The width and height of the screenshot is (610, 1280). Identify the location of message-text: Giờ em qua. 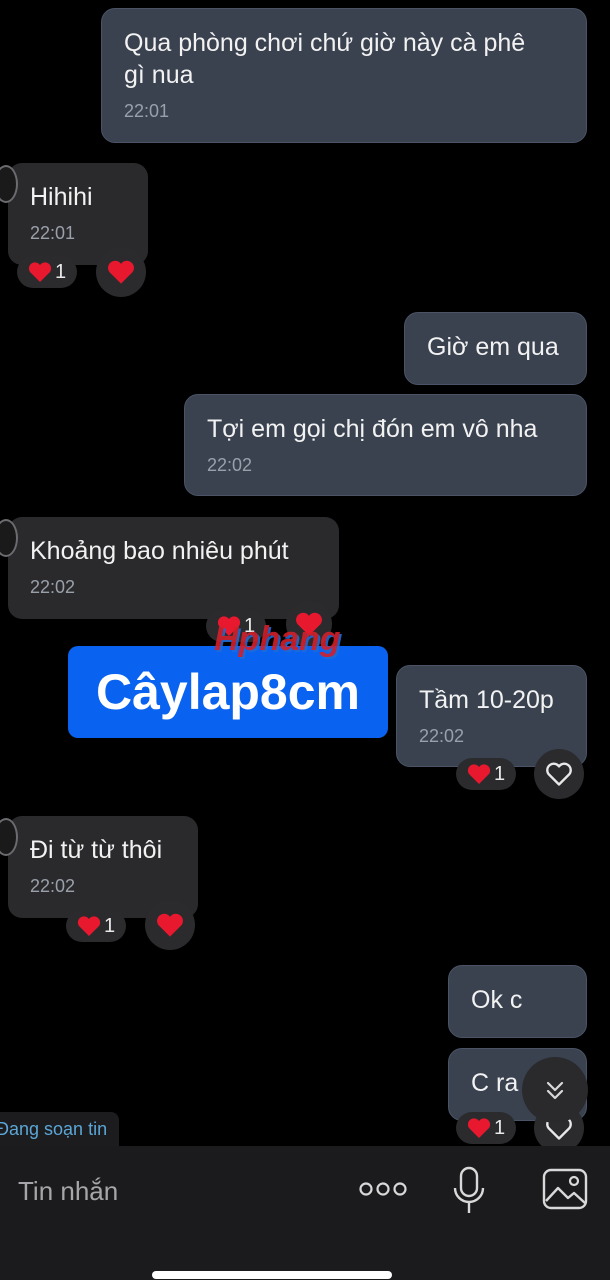
(493, 347).